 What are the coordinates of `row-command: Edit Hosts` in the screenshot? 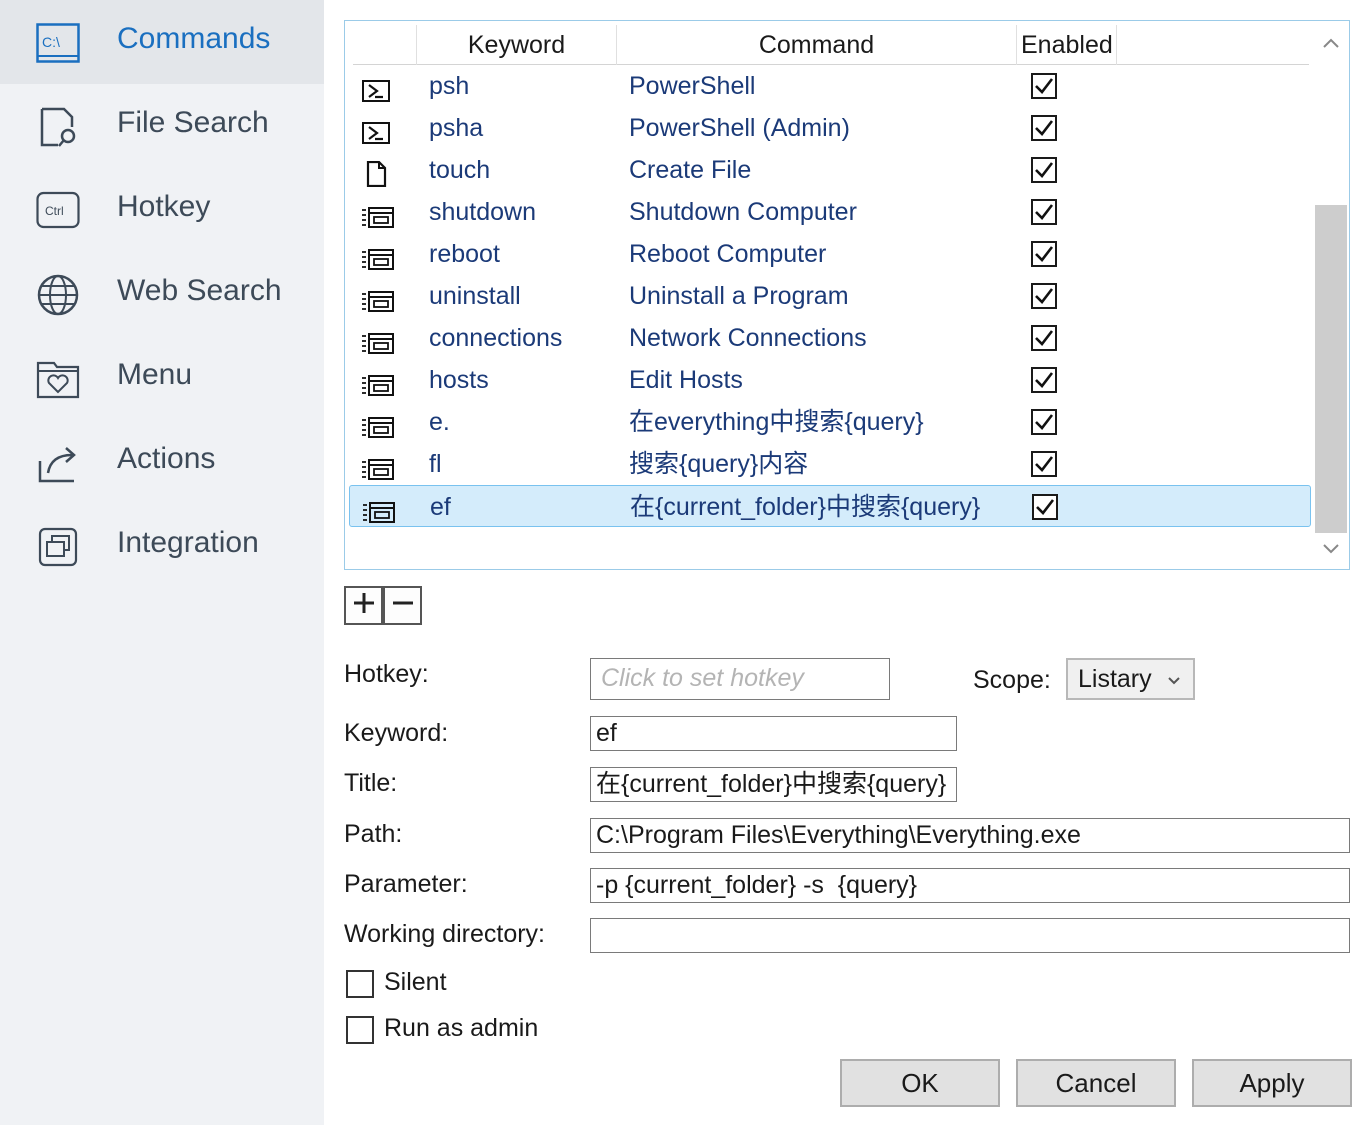 It's located at (686, 380).